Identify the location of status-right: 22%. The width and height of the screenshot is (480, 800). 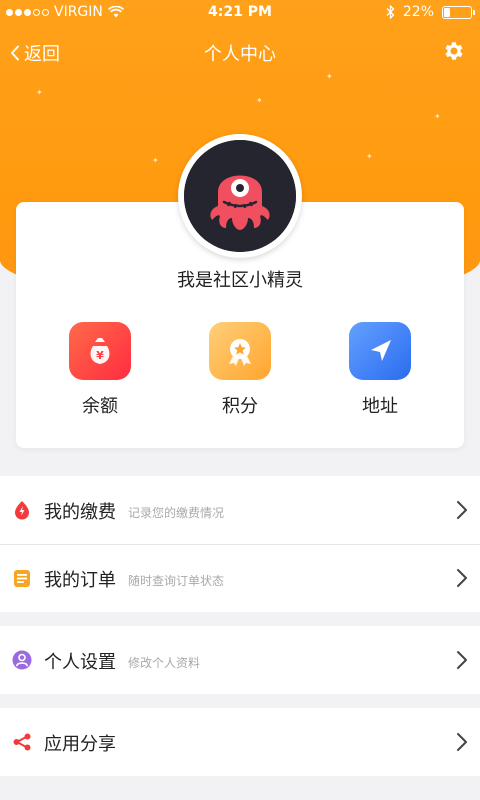
(430, 12).